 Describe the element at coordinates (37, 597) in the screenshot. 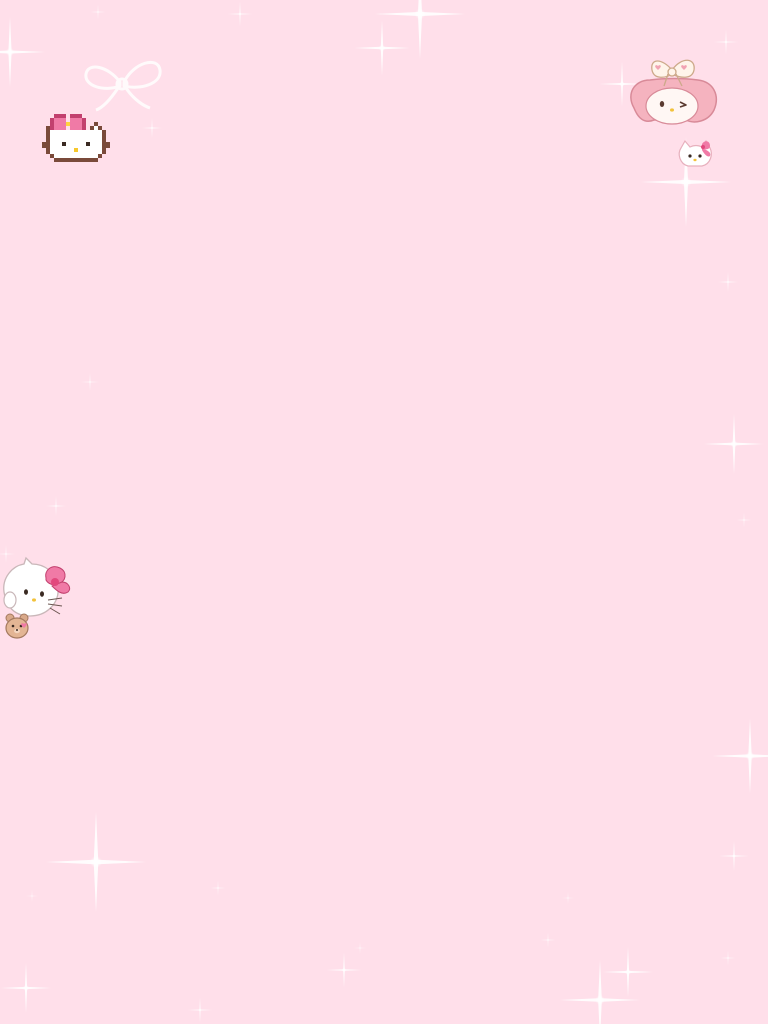

I see `hello-kitty-with-teddy-bear-icon` at that location.